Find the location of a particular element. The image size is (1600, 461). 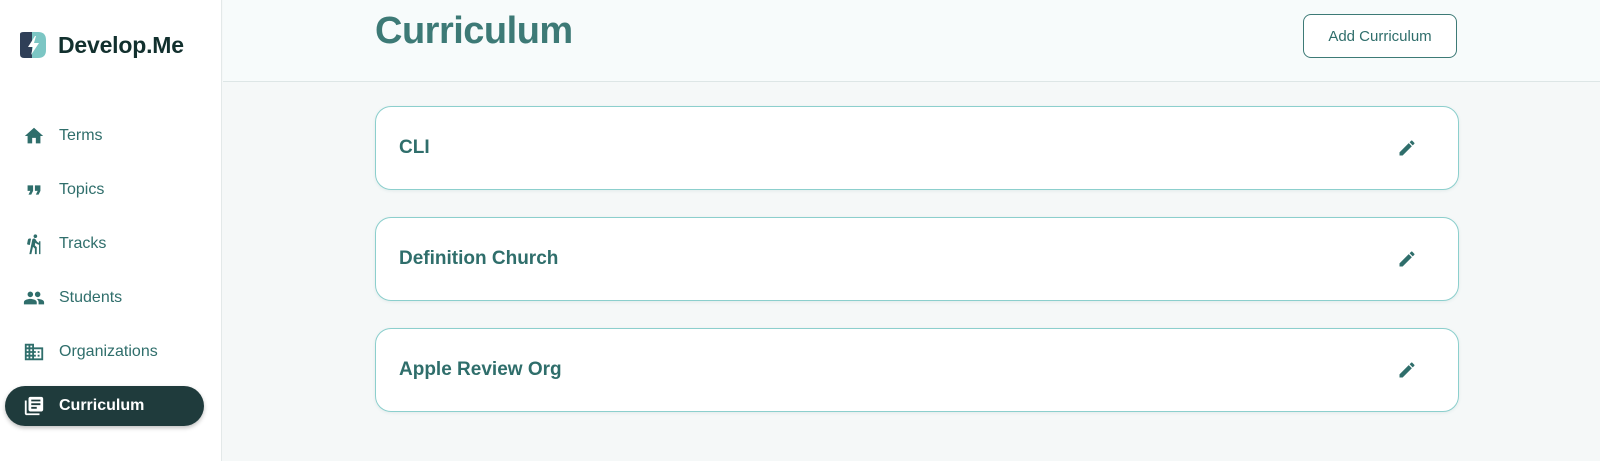

library-books-icon is located at coordinates (34, 406).